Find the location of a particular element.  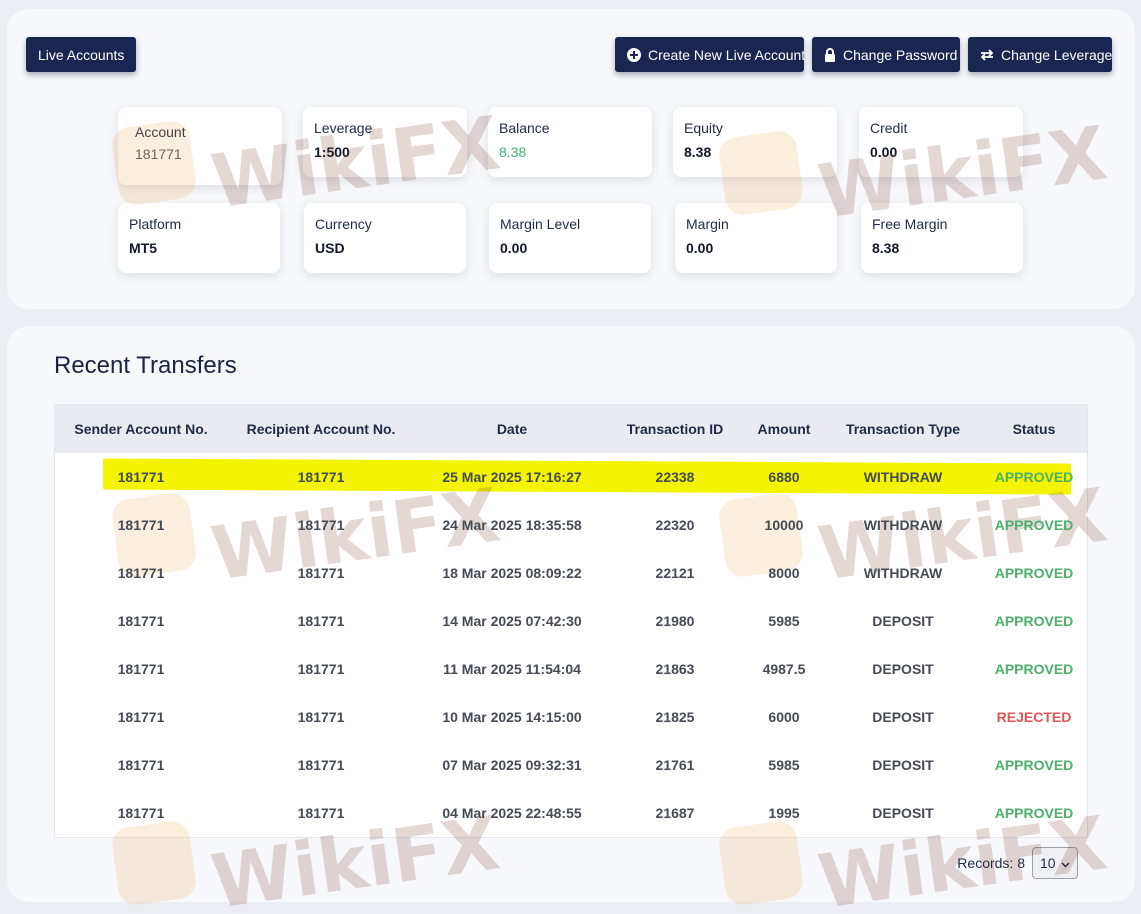

date-cell: 14 Mar 2025 07:42:30 is located at coordinates (512, 621).